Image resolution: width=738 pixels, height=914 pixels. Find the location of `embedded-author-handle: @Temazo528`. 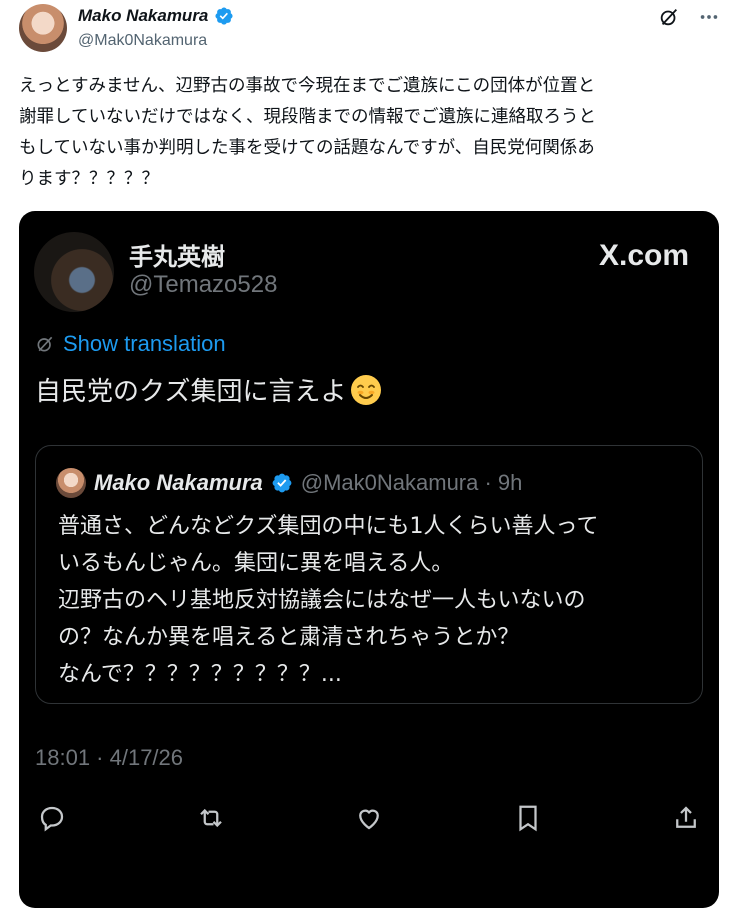

embedded-author-handle: @Temazo528 is located at coordinates (203, 284).